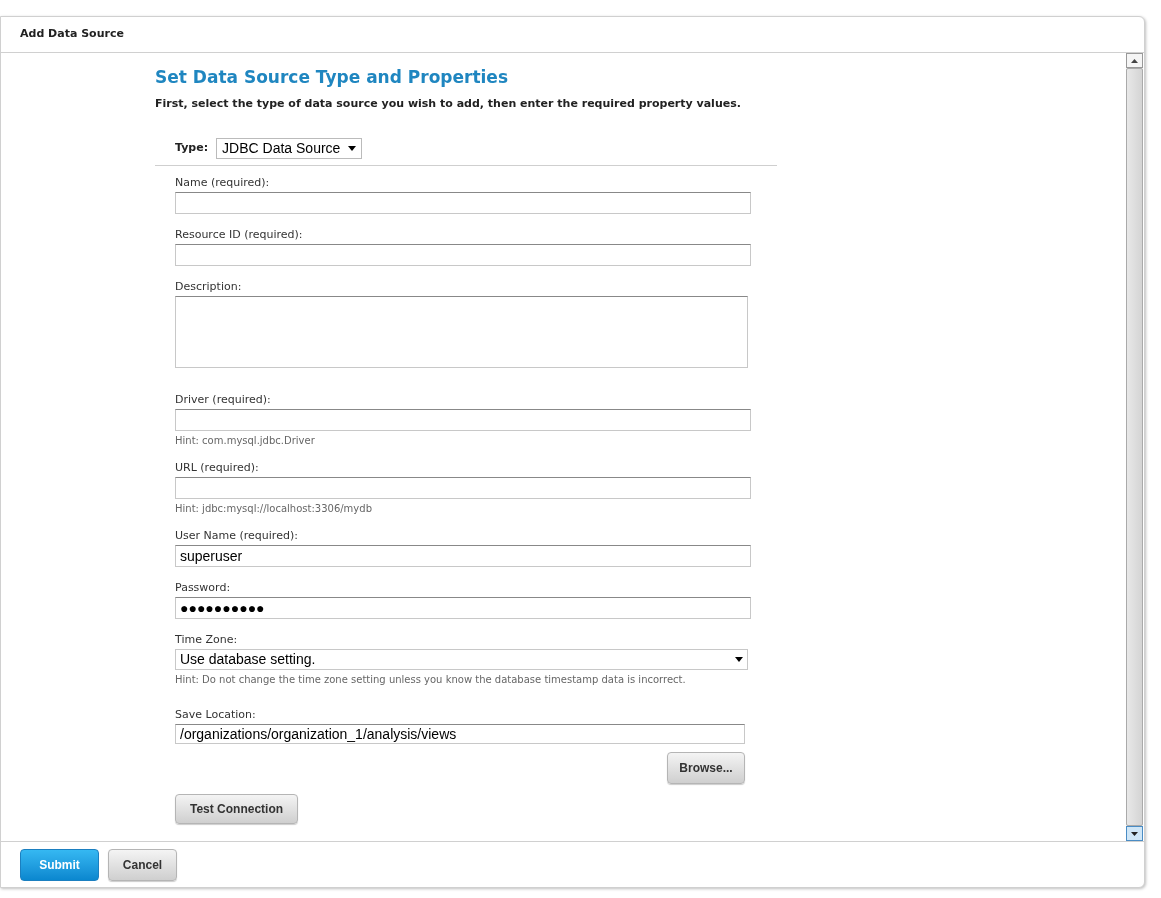 This screenshot has height=898, width=1161. What do you see at coordinates (1134, 833) in the screenshot?
I see `scroll-down-arrow-icon` at bounding box center [1134, 833].